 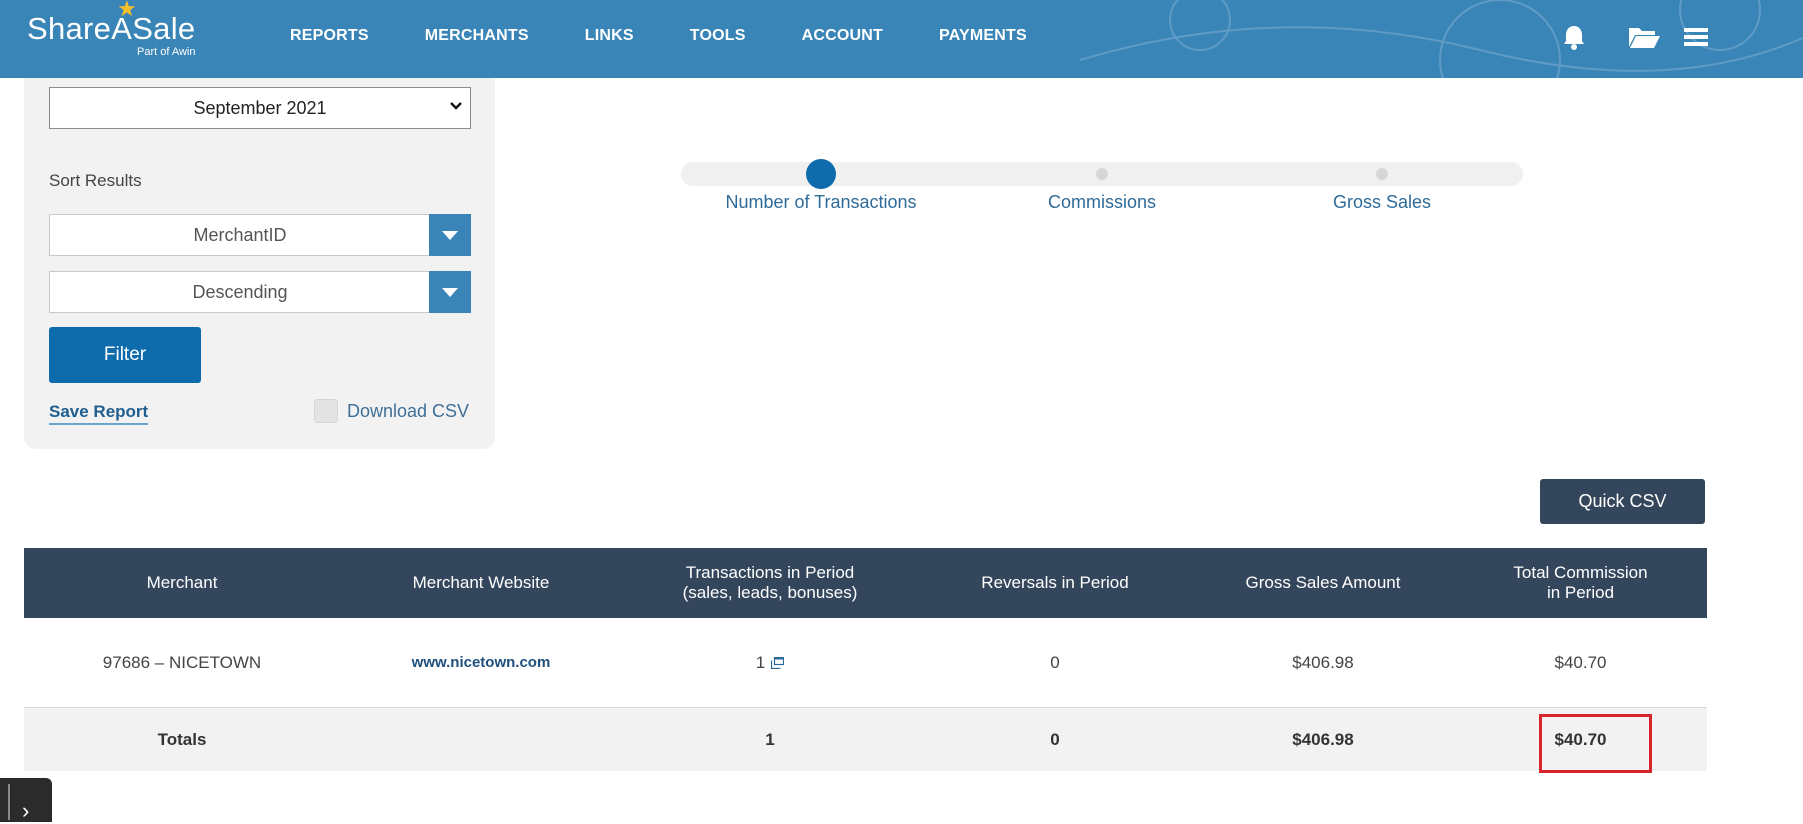 I want to click on sort-order-caret-button, so click(x=450, y=292).